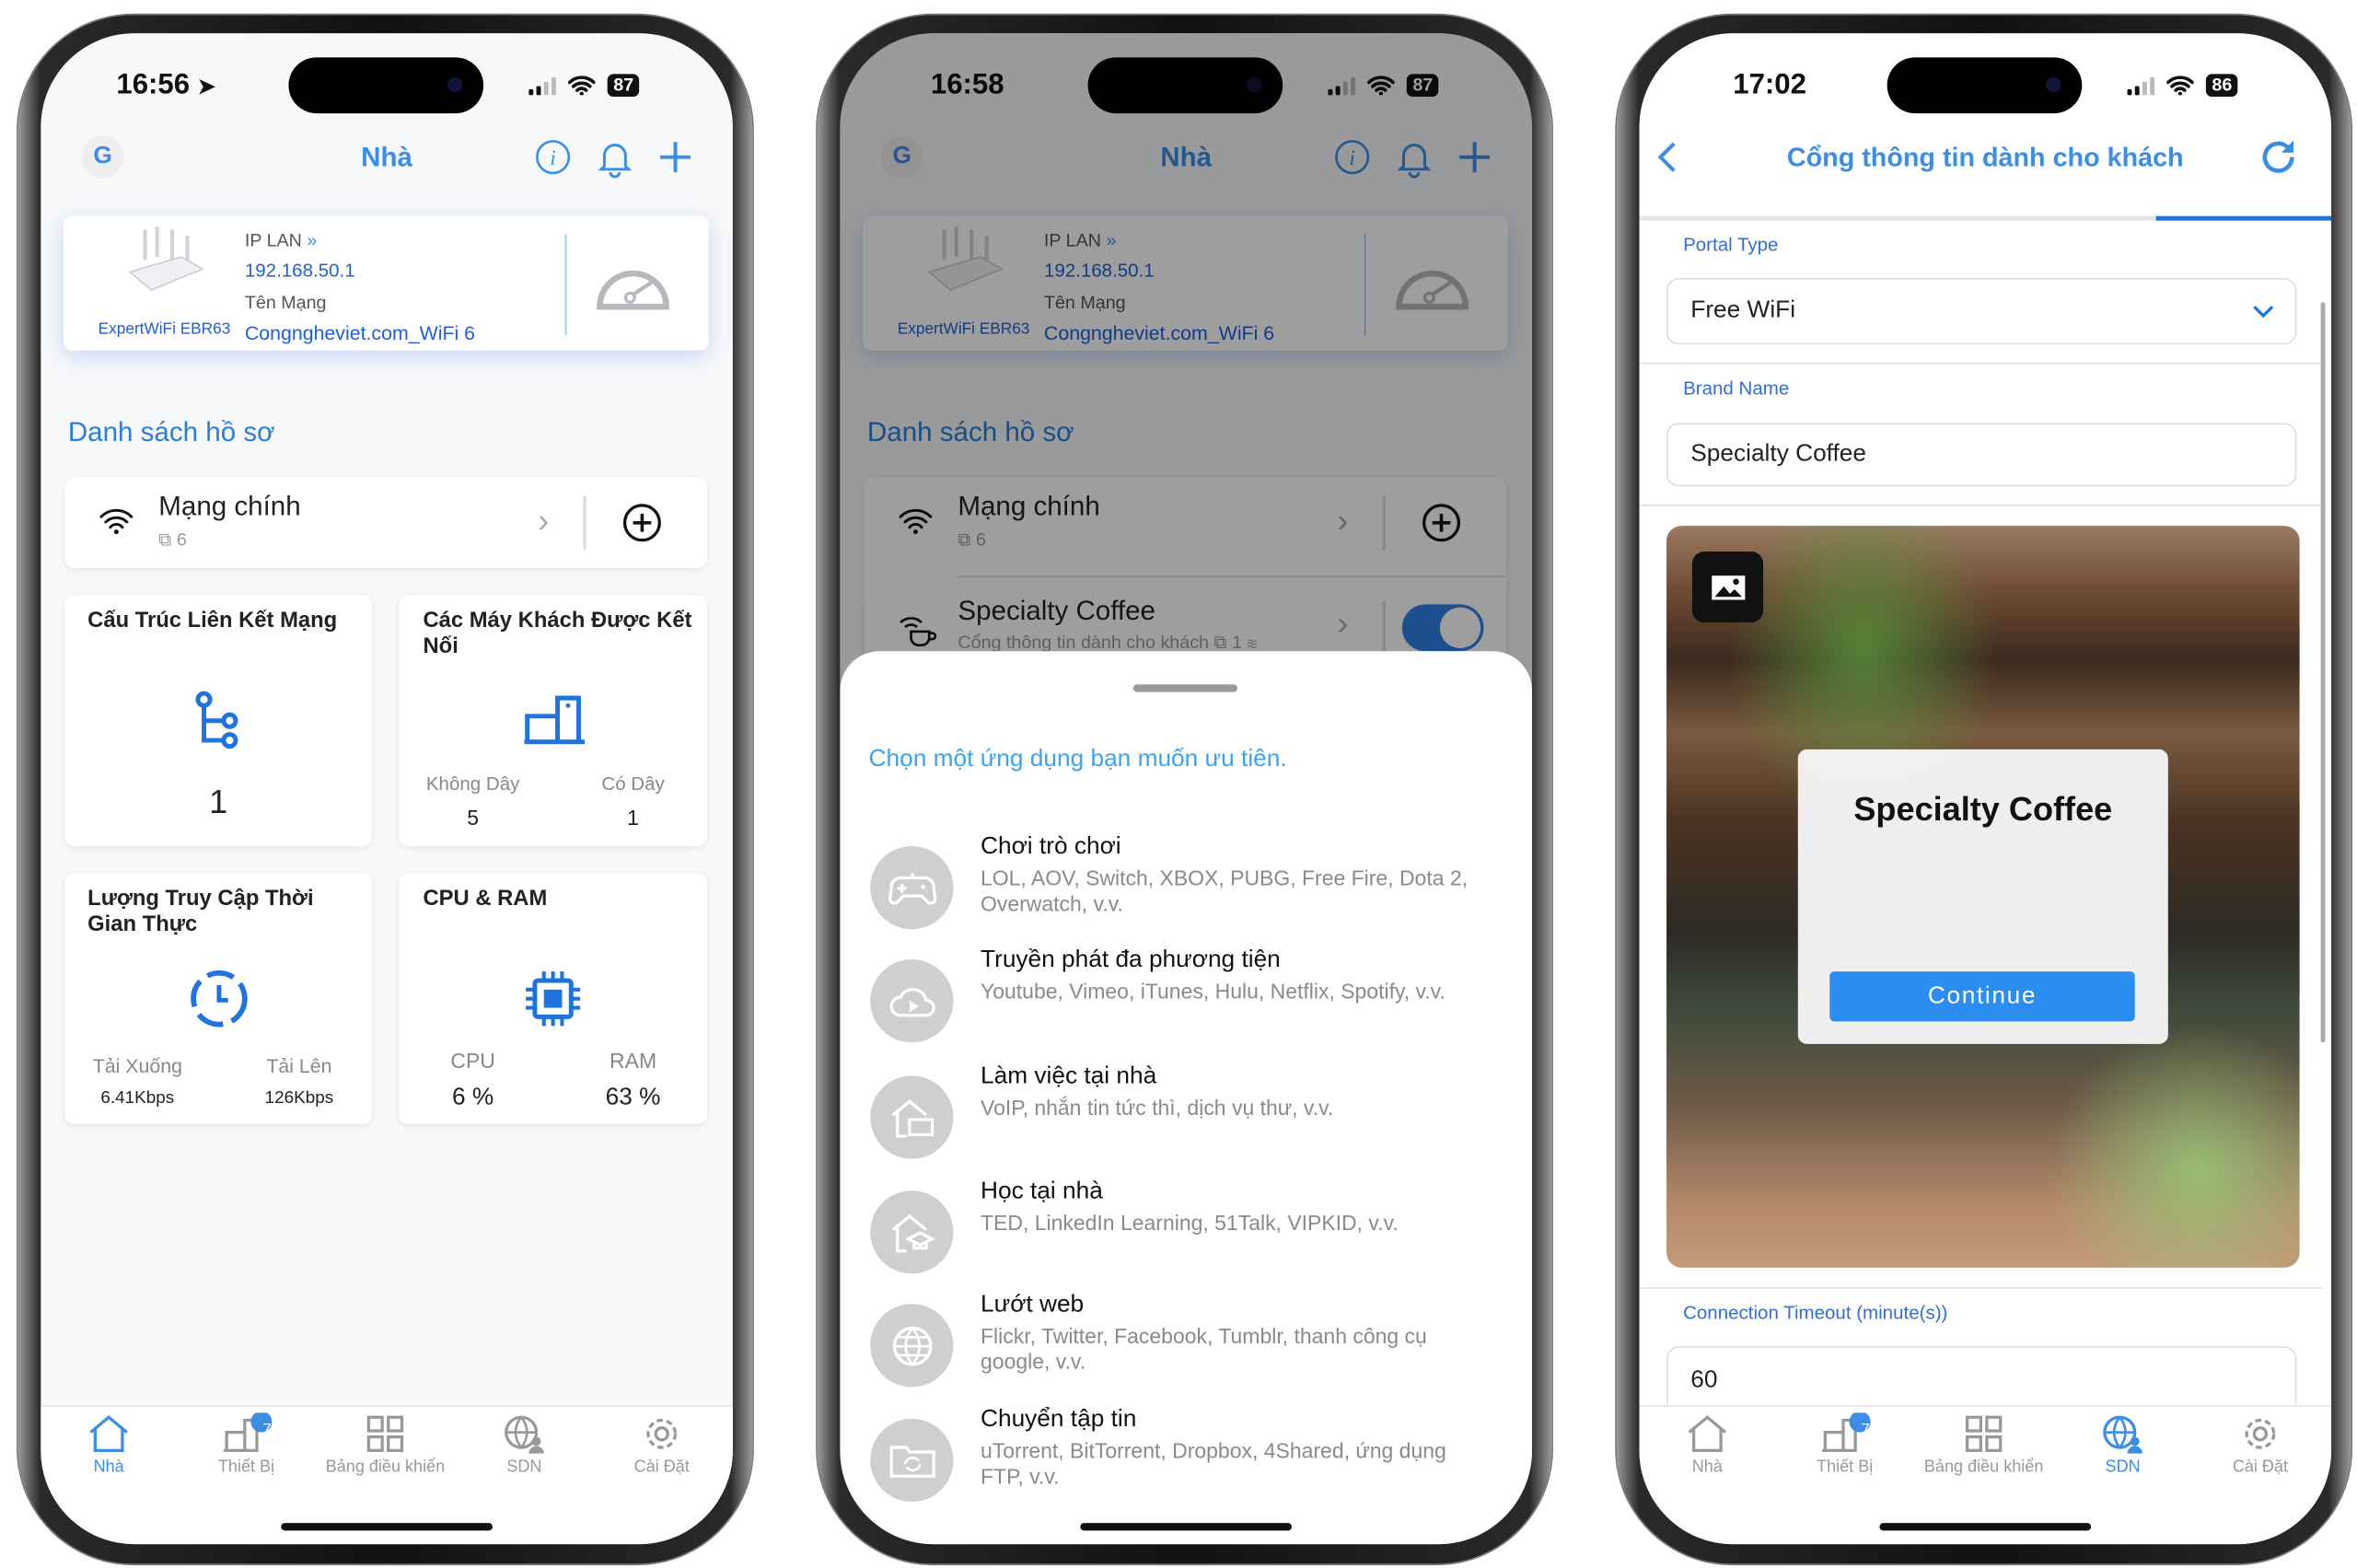 This screenshot has height=1568, width=2357. Describe the element at coordinates (385, 523) in the screenshot. I see `profile-item-main: Mạng chính ⧉ 6 ›` at that location.